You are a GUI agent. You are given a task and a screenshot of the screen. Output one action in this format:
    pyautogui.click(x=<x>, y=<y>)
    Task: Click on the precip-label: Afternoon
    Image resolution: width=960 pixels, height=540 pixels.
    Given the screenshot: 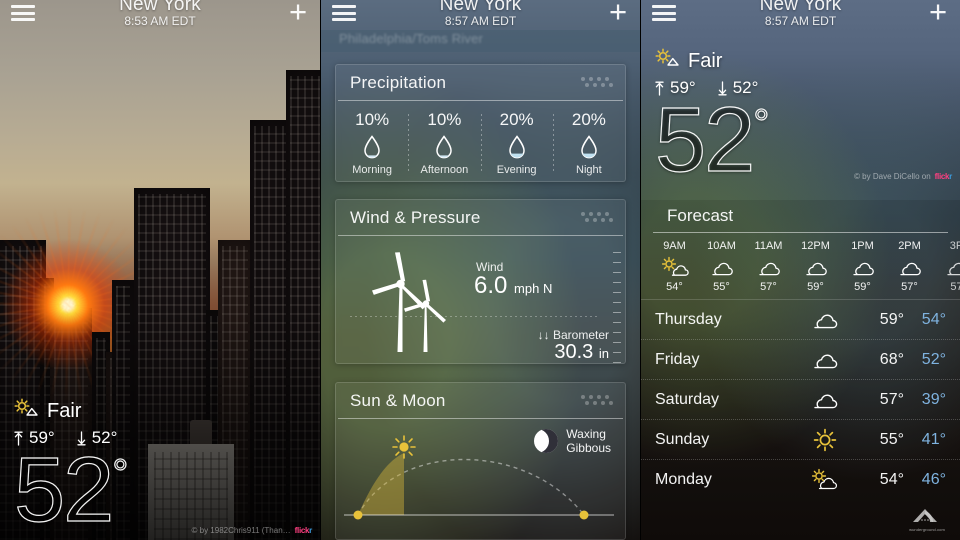 What is the action you would take?
    pyautogui.click(x=444, y=170)
    